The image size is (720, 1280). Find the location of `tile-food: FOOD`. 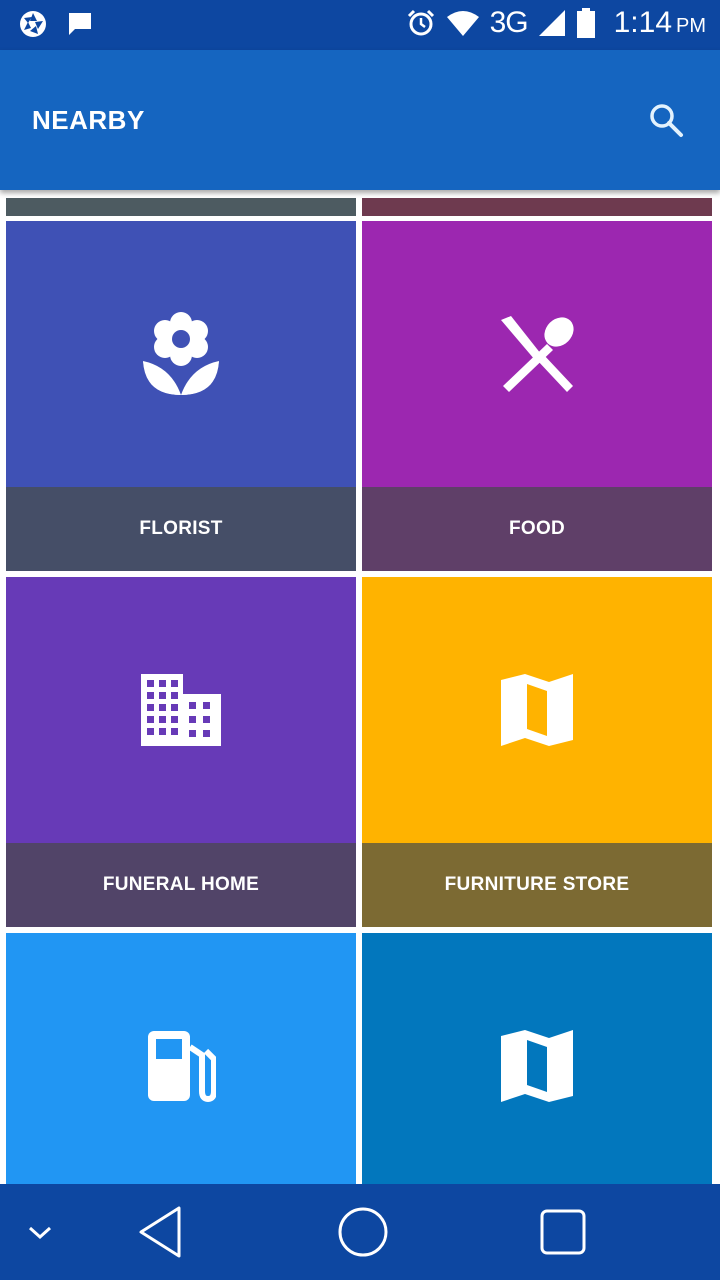

tile-food: FOOD is located at coordinates (537, 396).